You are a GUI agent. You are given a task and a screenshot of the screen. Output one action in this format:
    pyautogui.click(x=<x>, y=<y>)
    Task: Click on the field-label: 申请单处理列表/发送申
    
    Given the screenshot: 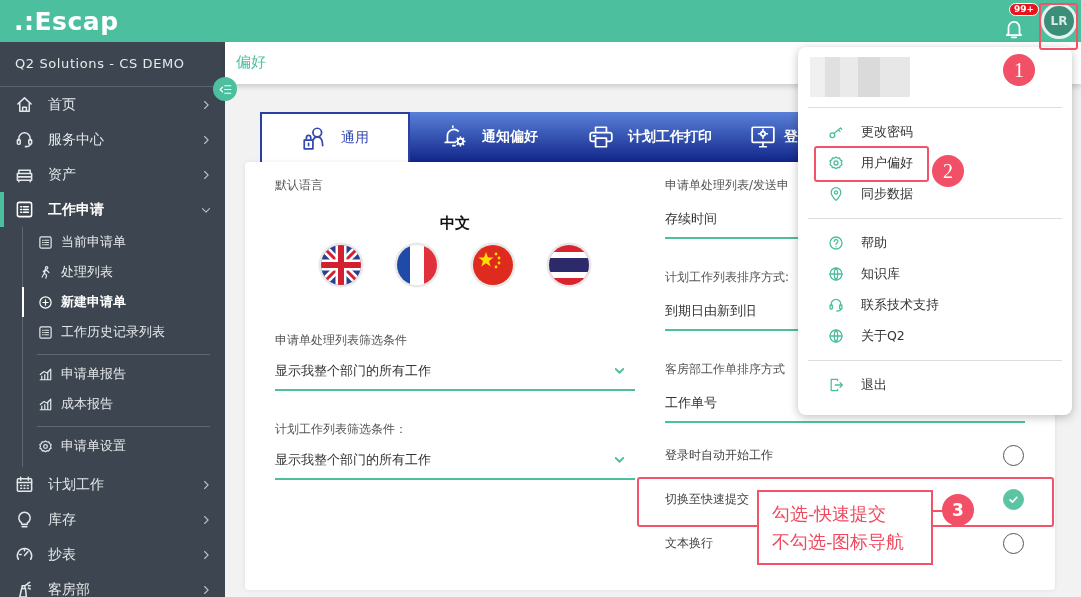 What is the action you would take?
    pyautogui.click(x=727, y=185)
    